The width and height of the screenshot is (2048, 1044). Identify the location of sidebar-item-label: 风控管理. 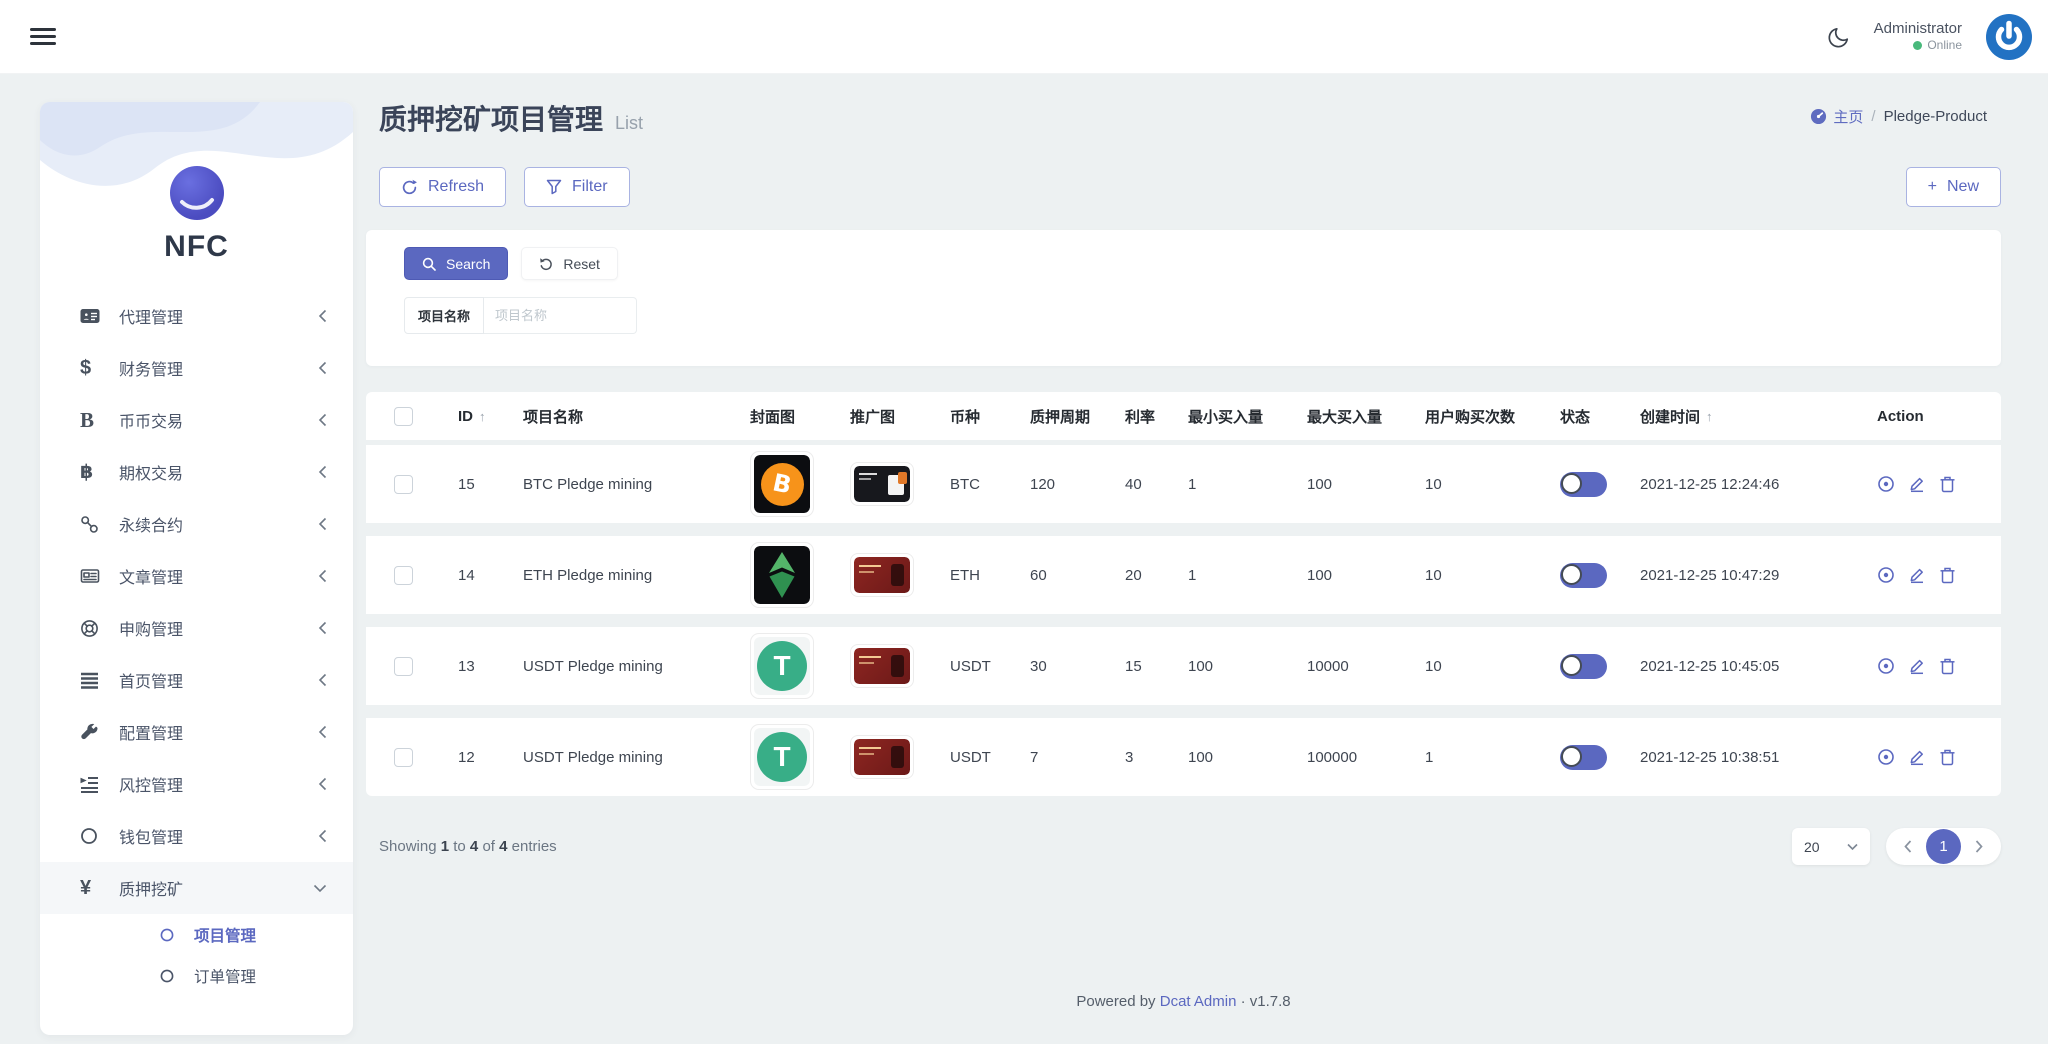
(151, 786).